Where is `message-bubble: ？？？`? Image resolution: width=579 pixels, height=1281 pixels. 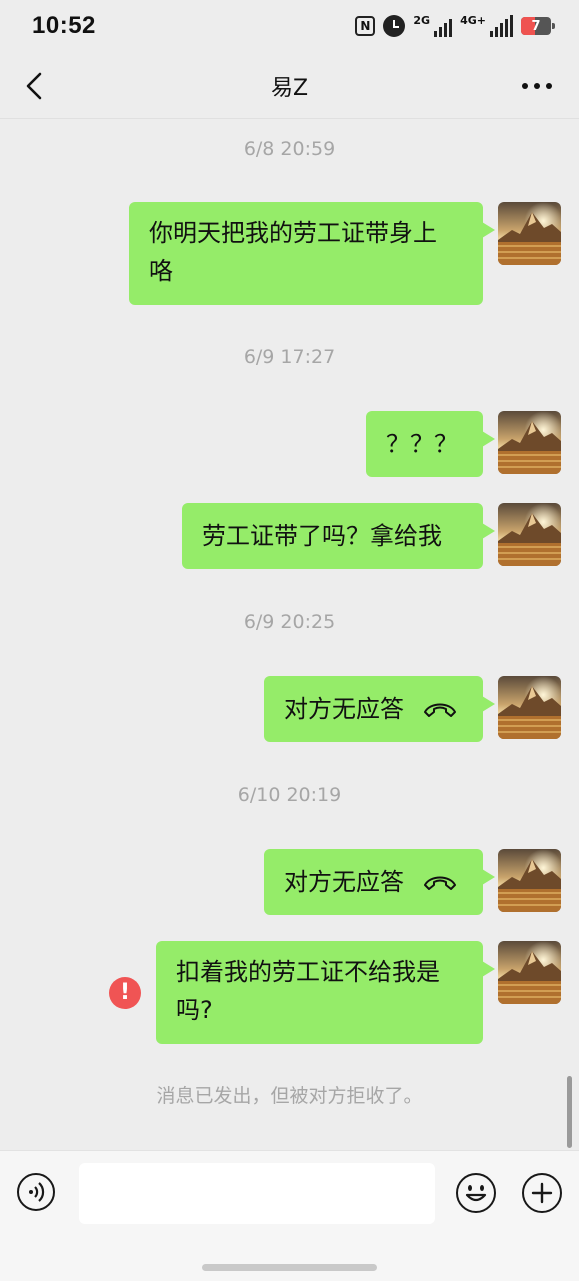 message-bubble: ？？？ is located at coordinates (430, 444).